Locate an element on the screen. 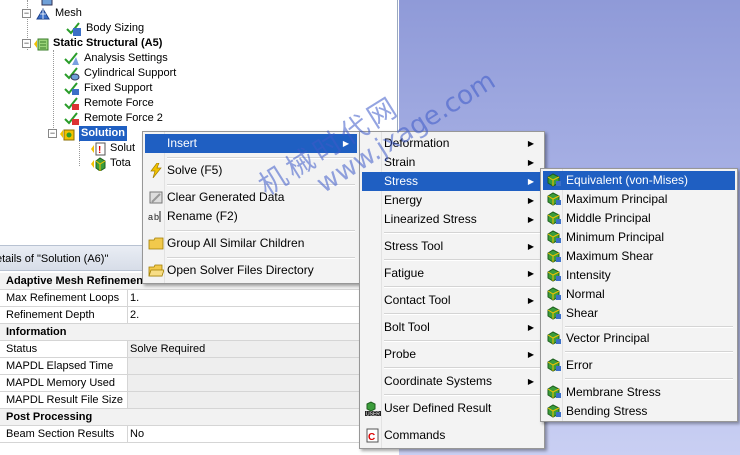  menu-item-commands: C Commands is located at coordinates (452, 435).